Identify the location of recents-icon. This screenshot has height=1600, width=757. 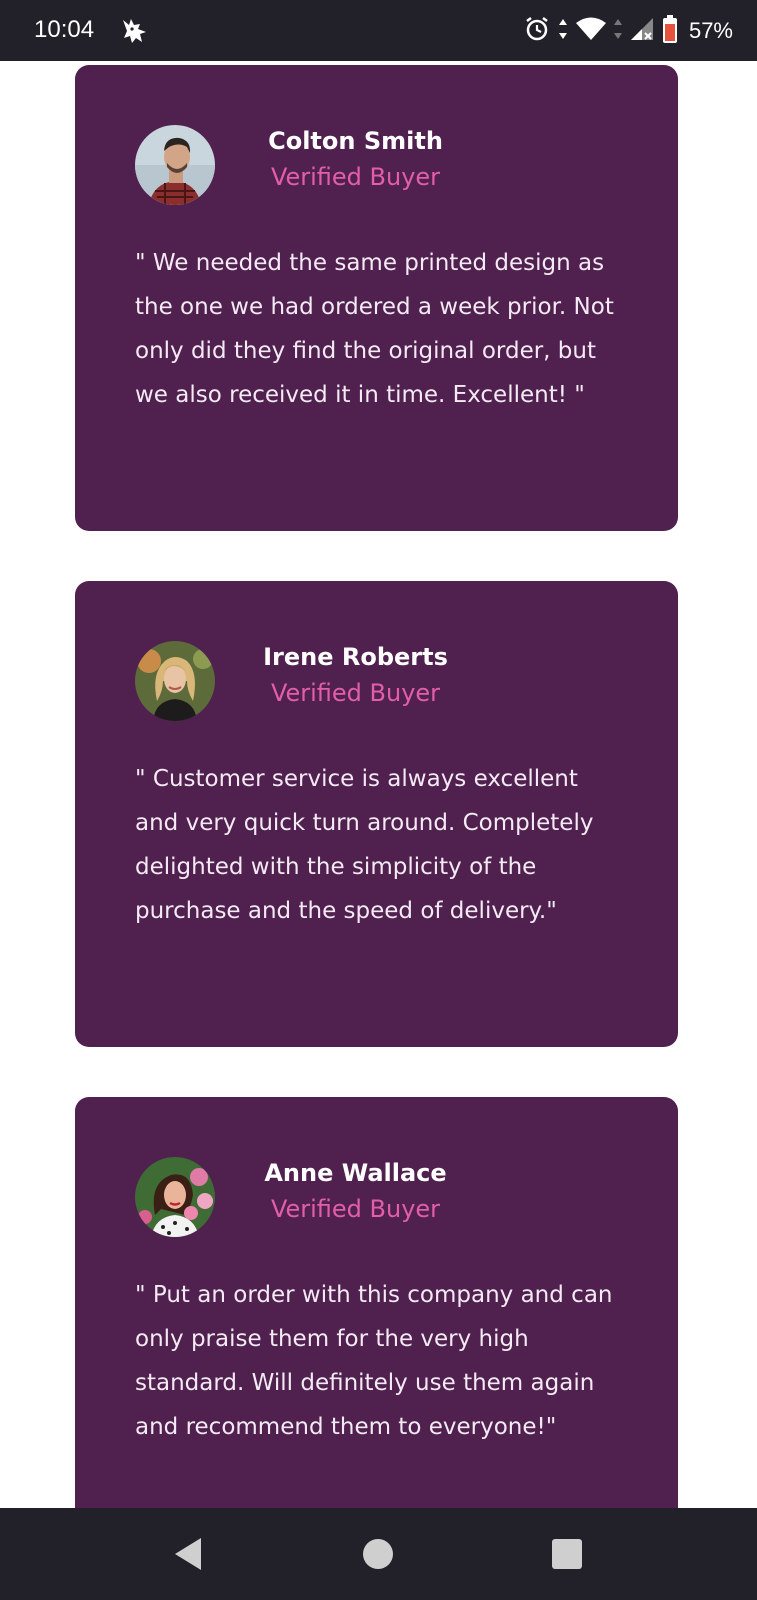
(567, 1554).